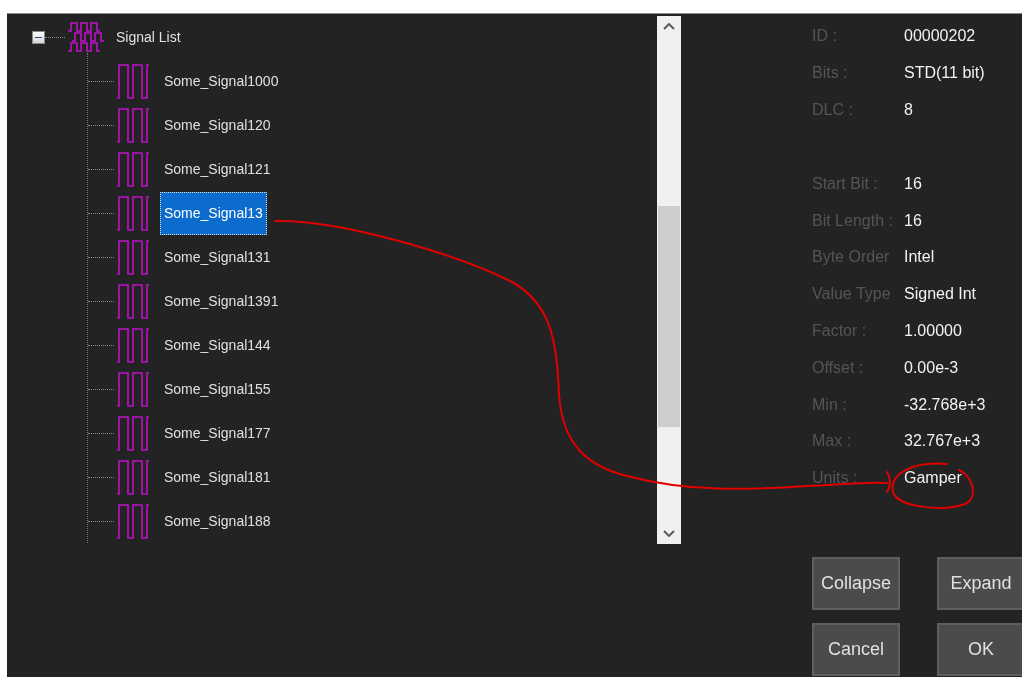  Describe the element at coordinates (217, 521) in the screenshot. I see `tree-item: Some_Signal188` at that location.